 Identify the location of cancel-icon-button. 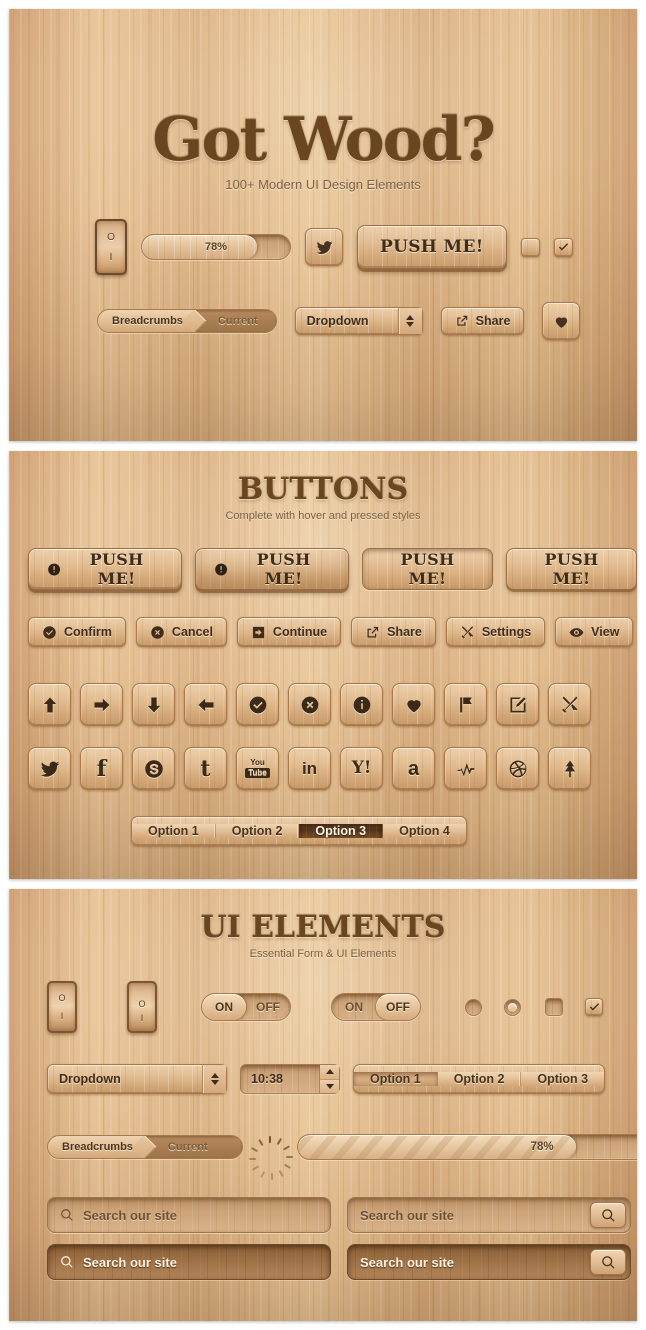
(309, 704).